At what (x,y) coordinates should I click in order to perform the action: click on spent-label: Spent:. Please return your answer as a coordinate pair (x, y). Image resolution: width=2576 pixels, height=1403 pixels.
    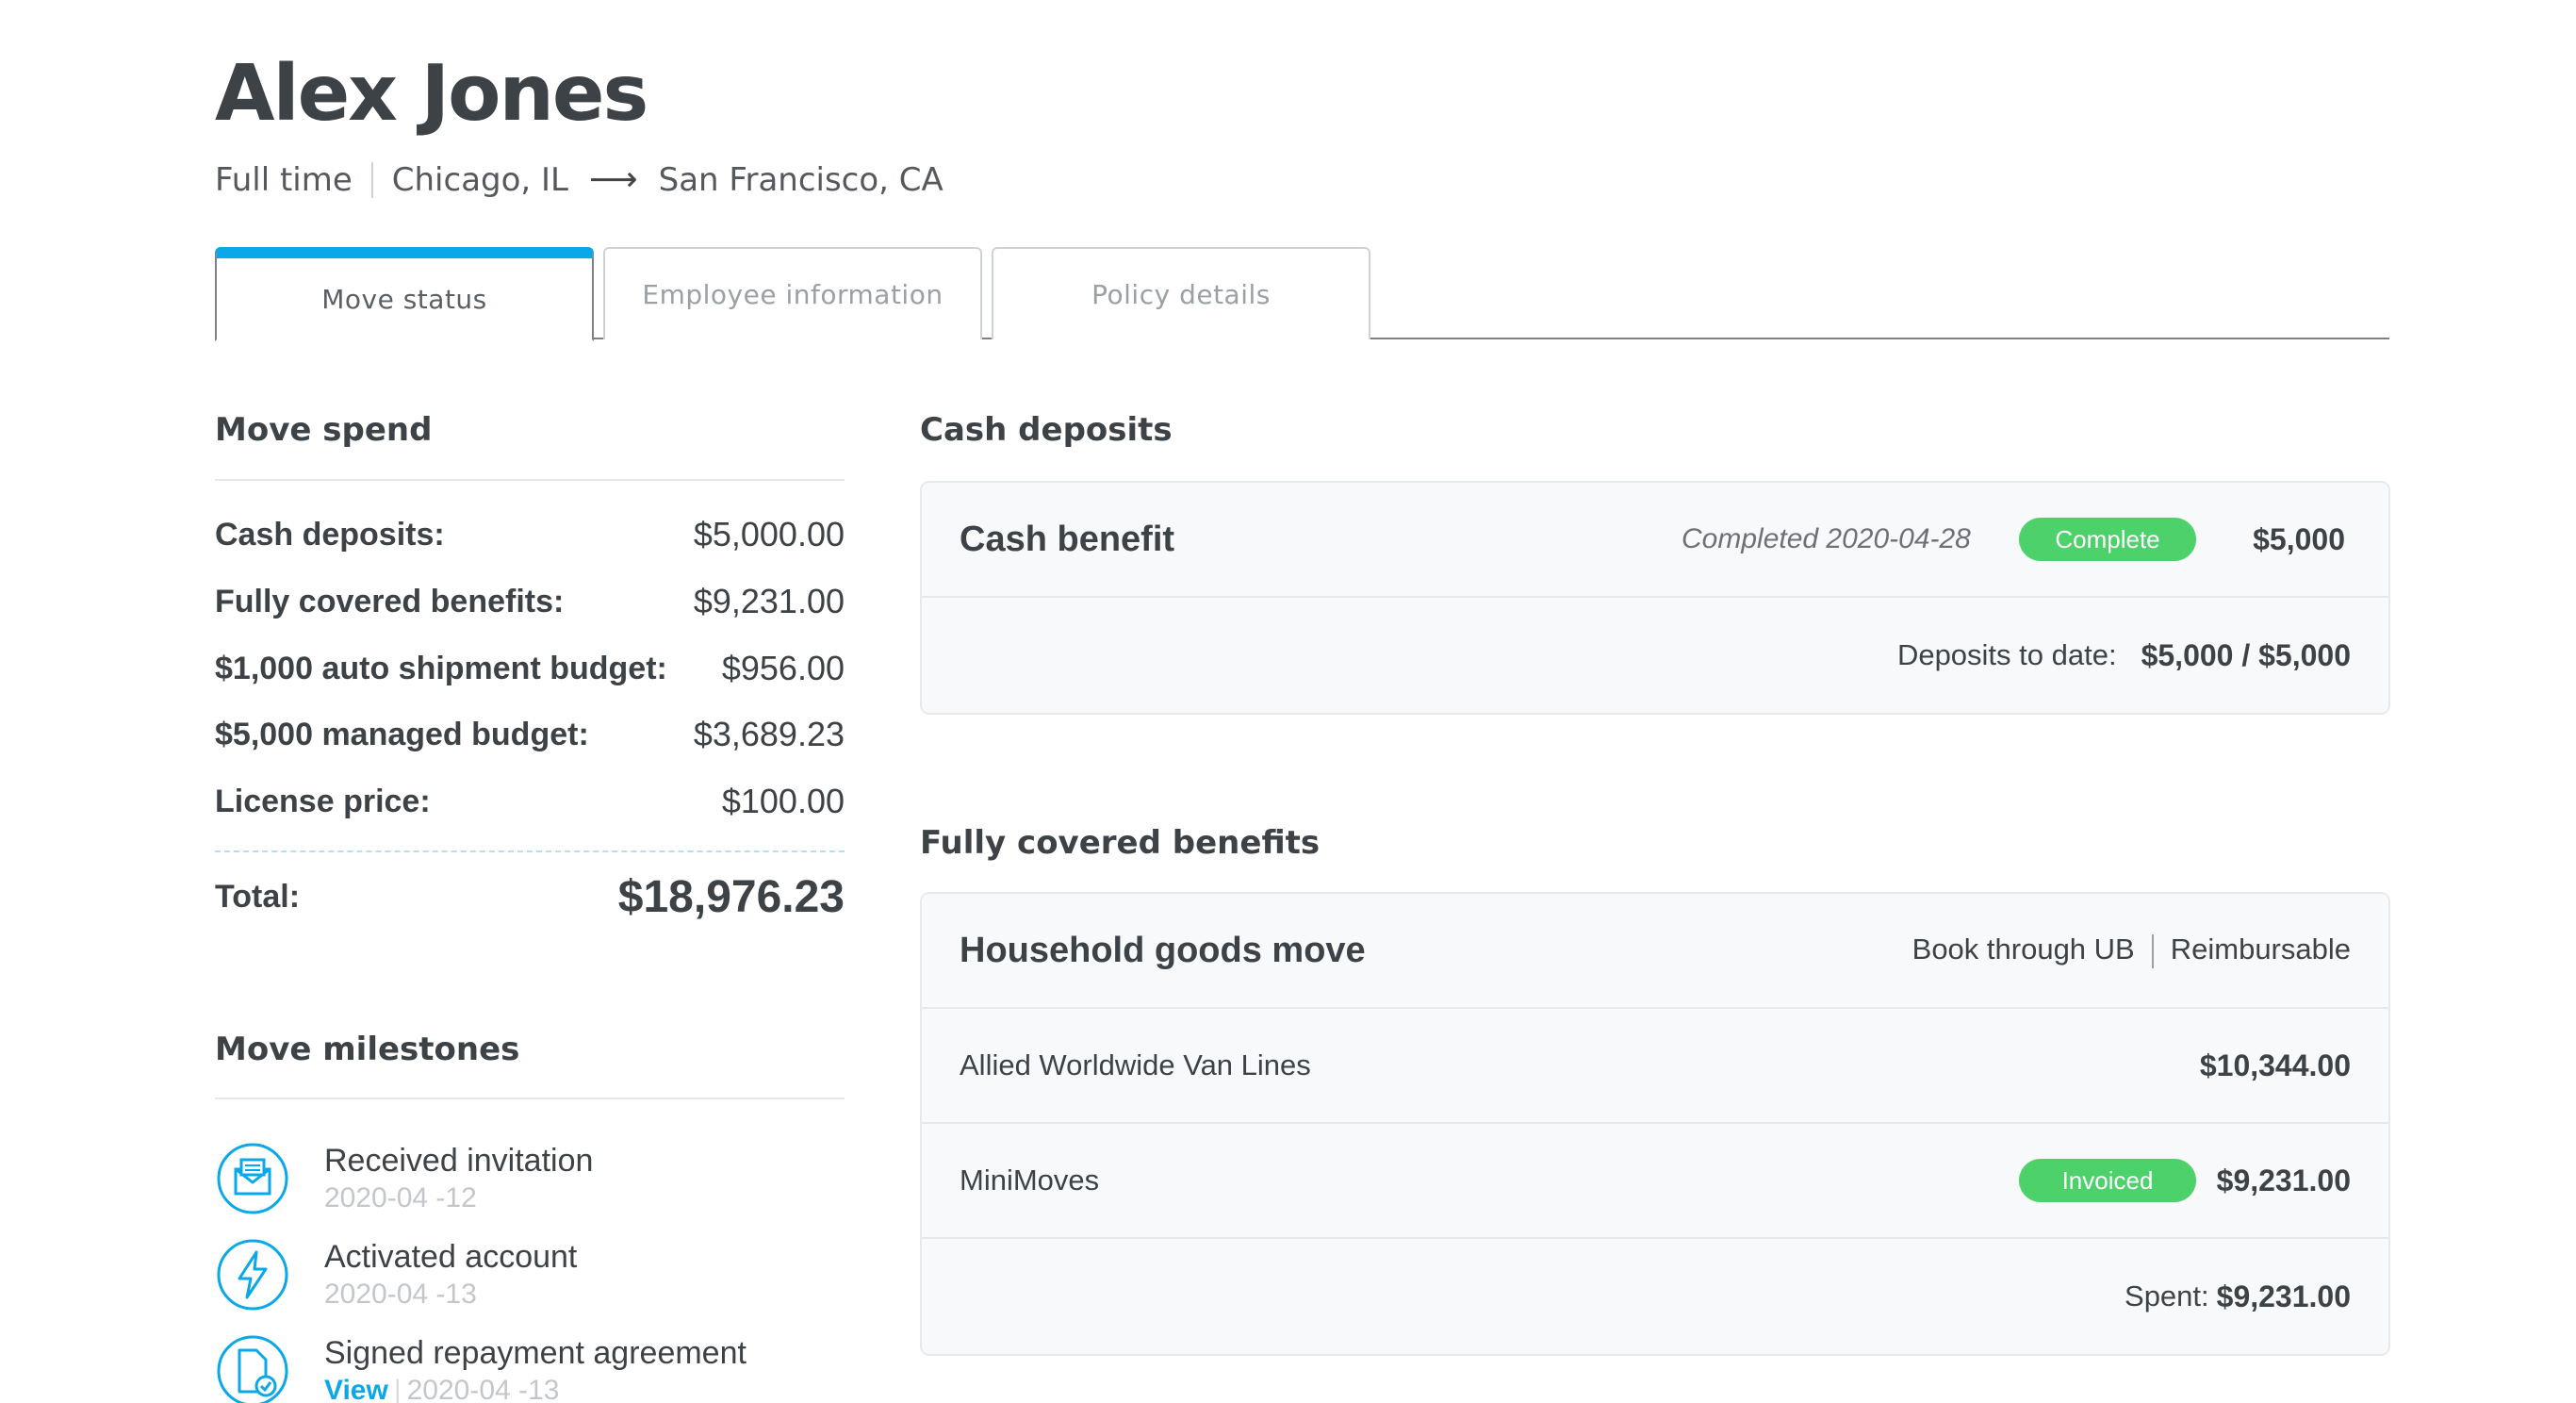
    Looking at the image, I should click on (2167, 1295).